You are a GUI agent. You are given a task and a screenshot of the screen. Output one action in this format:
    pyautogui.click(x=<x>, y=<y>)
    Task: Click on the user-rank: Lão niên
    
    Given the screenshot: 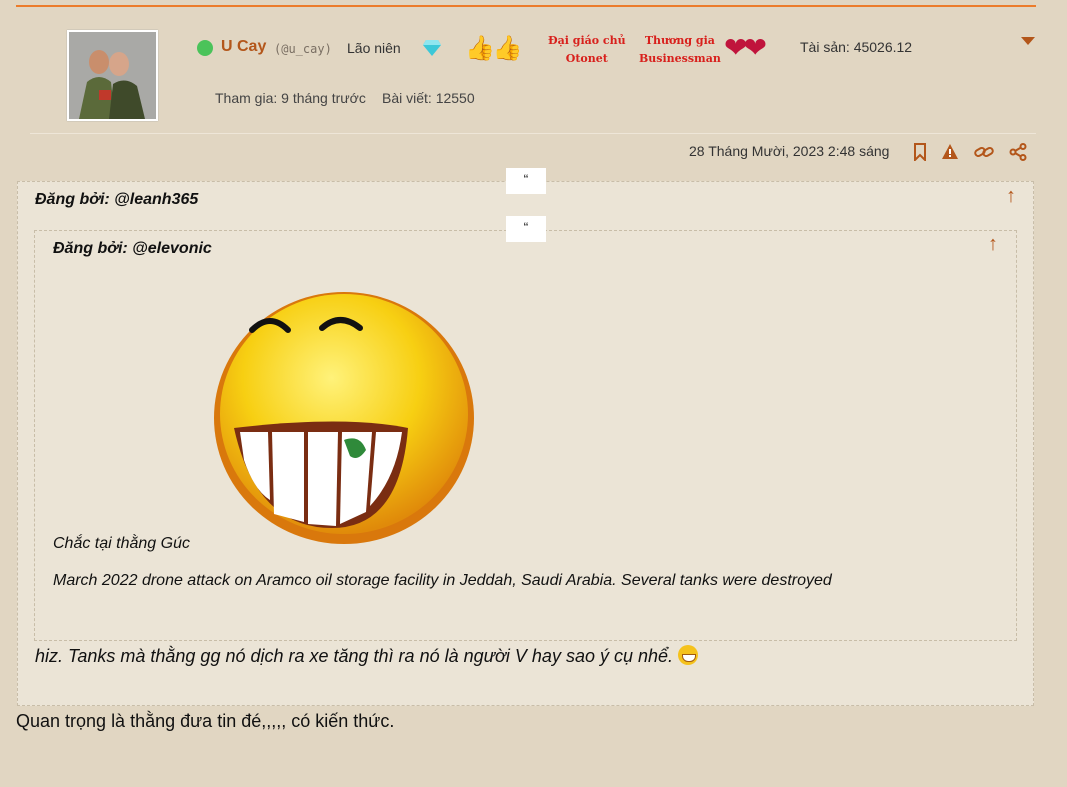 What is the action you would take?
    pyautogui.click(x=374, y=48)
    